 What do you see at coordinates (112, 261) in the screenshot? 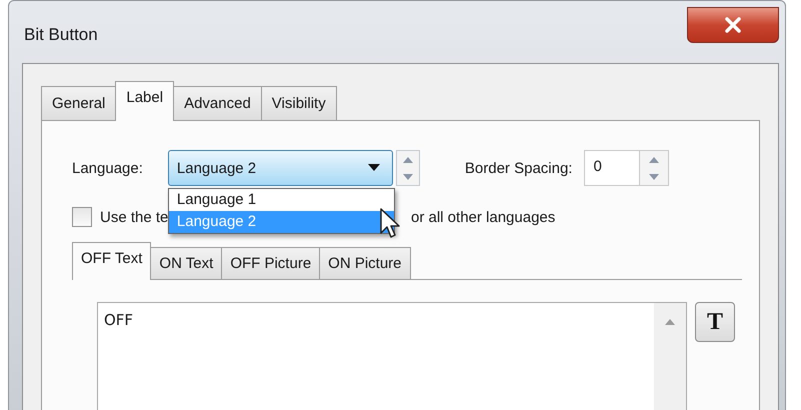
I see `tab: OFF Text` at bounding box center [112, 261].